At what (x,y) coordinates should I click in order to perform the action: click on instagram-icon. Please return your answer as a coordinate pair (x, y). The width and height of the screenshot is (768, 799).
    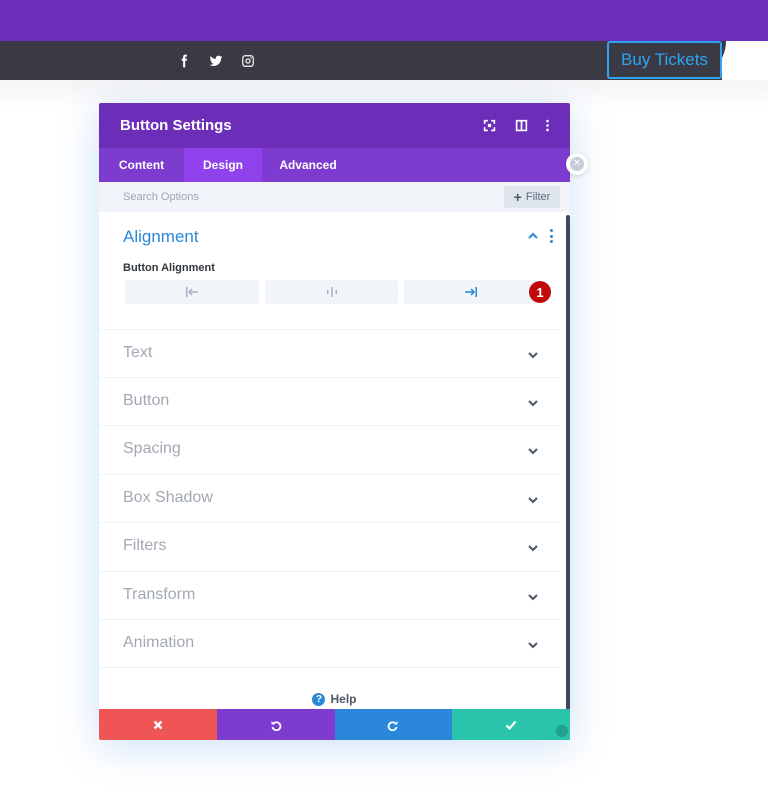
    Looking at the image, I should click on (248, 61).